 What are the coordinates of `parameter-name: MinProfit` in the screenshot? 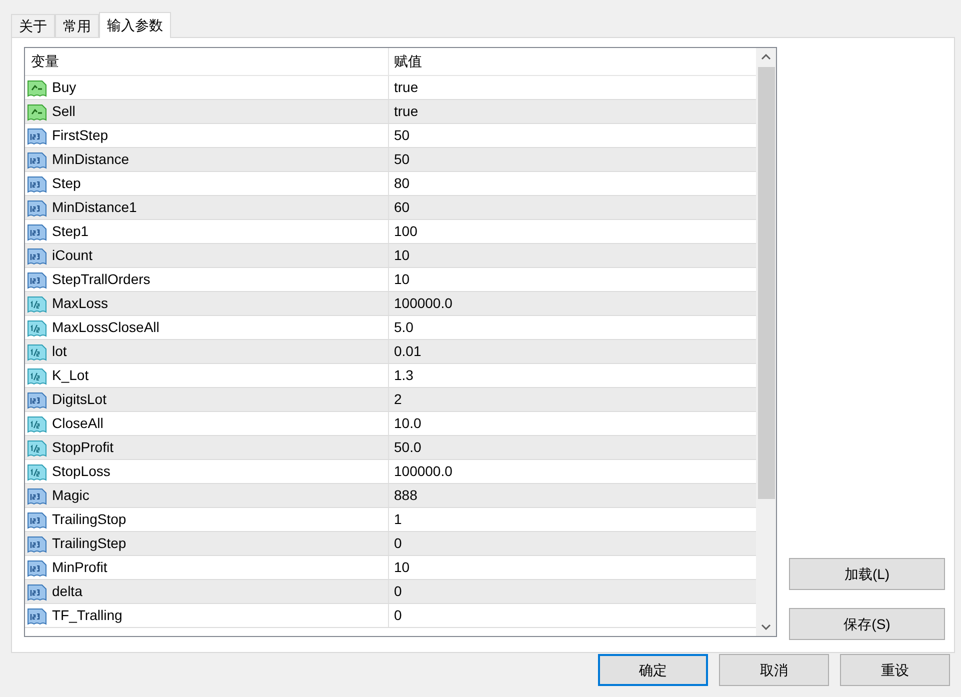 It's located at (80, 567).